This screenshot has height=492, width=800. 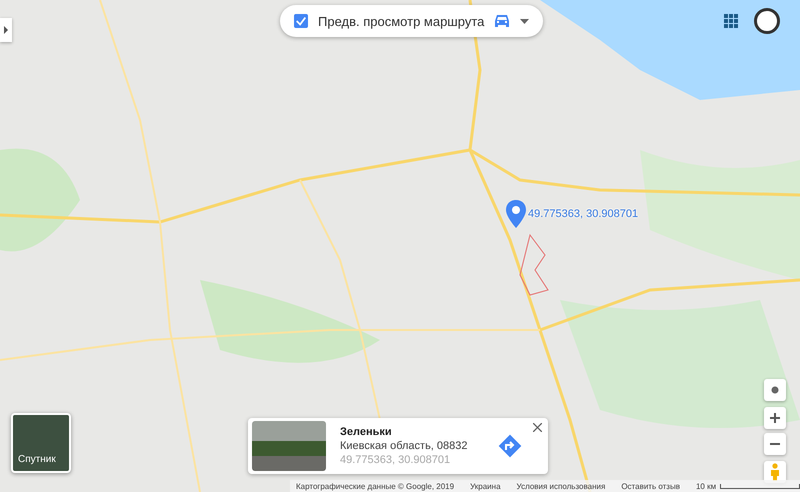 I want to click on route-preview-label: Предв. просмотр маршрута, so click(x=401, y=21).